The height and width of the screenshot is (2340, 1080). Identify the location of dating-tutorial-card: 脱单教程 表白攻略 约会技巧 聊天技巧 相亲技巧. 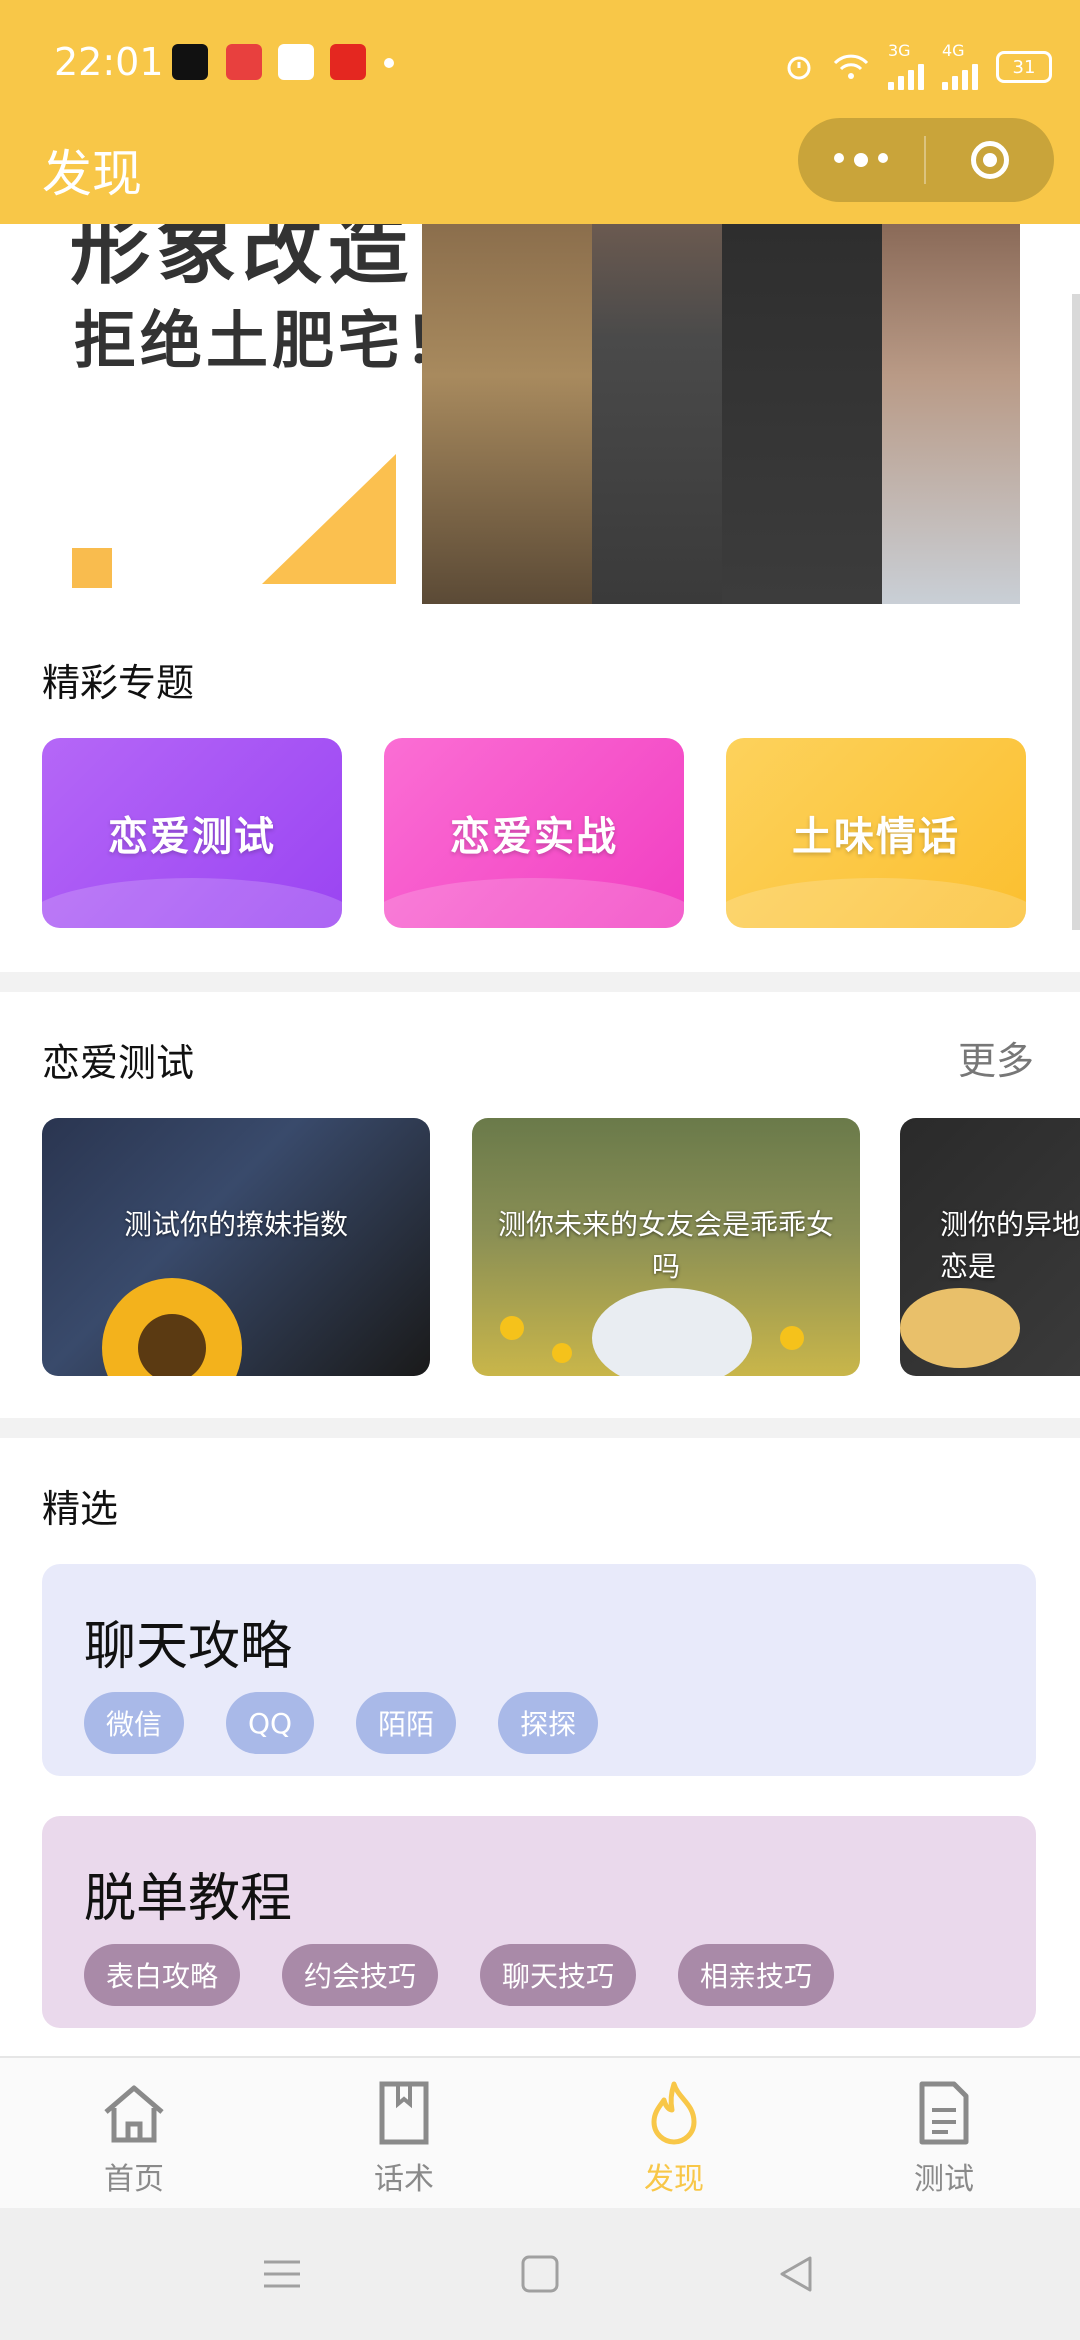
(539, 1922).